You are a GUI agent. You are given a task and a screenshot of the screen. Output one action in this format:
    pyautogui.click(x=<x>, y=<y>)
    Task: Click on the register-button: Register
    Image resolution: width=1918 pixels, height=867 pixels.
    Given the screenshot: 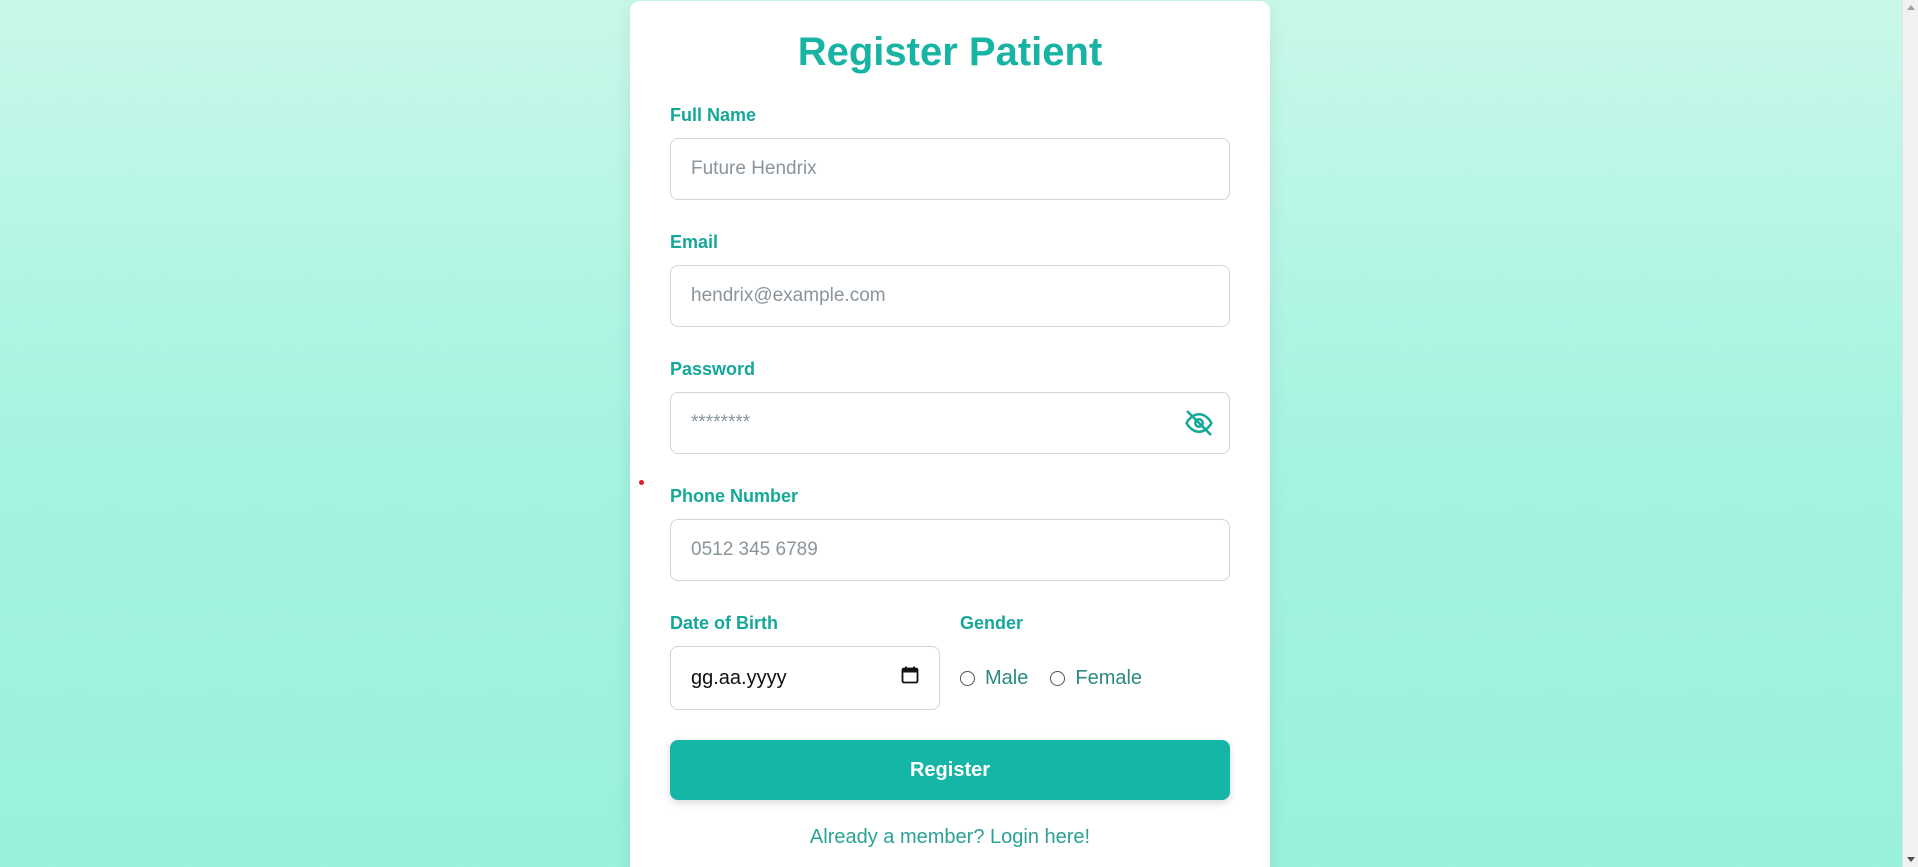 What is the action you would take?
    pyautogui.click(x=950, y=770)
    